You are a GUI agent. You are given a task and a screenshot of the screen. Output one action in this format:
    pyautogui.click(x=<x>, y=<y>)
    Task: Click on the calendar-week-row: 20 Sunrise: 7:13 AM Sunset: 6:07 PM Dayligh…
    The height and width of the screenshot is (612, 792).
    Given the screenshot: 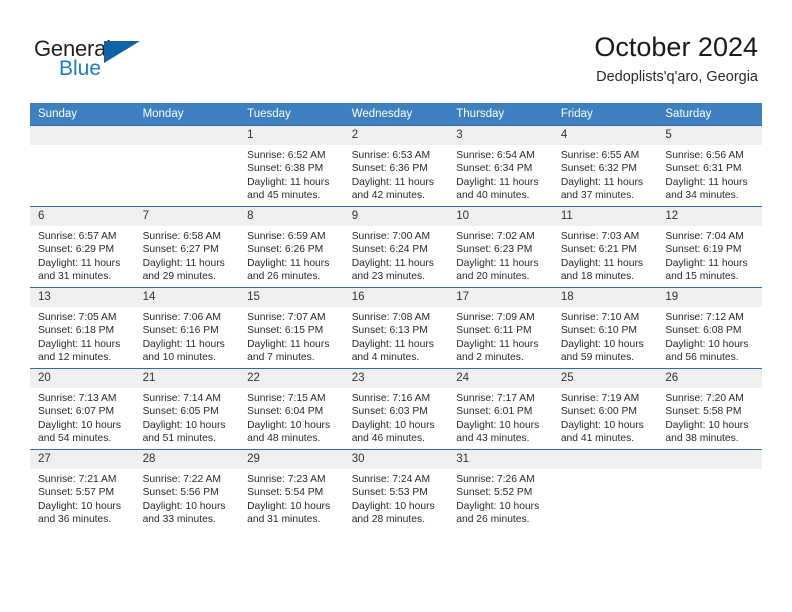 What is the action you would take?
    pyautogui.click(x=396, y=409)
    